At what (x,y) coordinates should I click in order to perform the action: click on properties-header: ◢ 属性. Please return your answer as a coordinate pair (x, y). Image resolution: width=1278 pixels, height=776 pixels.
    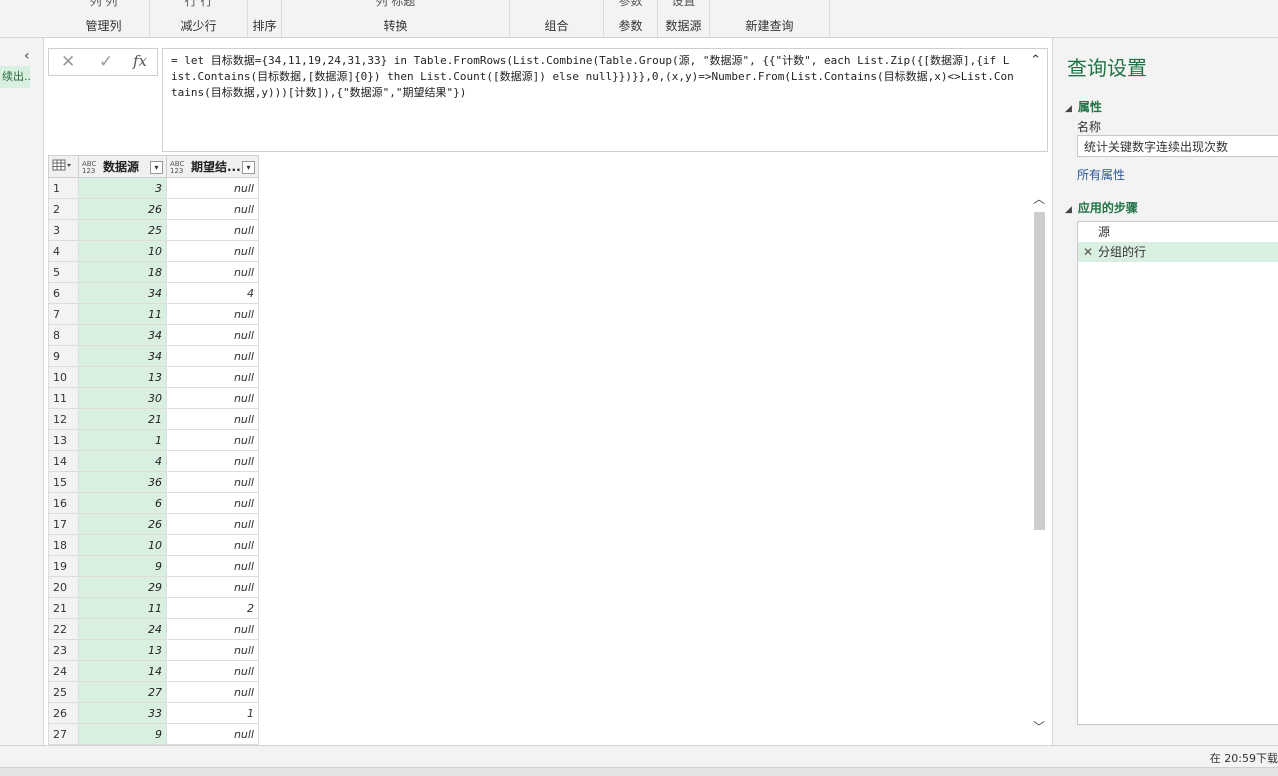
    Looking at the image, I should click on (1083, 106).